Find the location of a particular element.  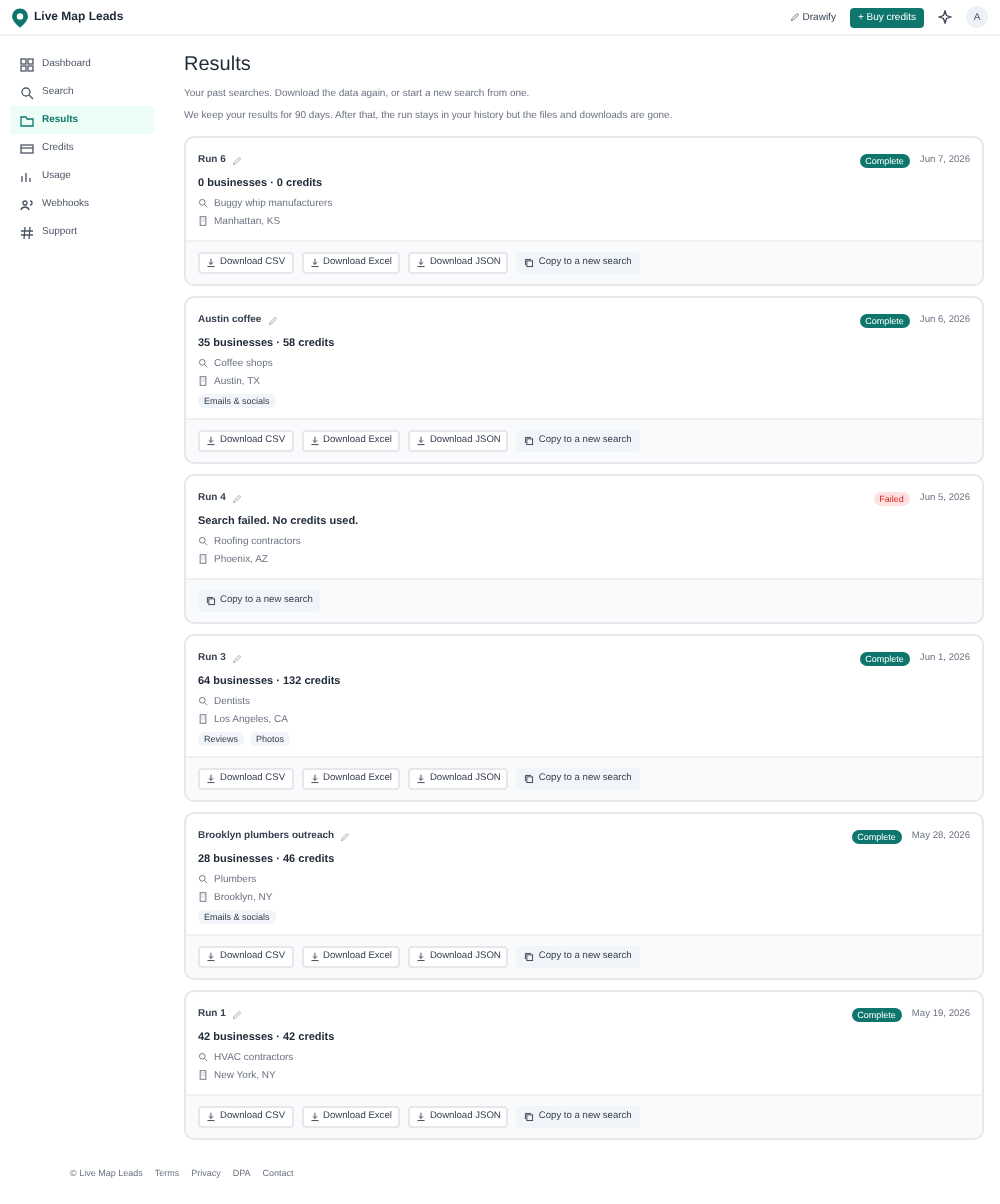

page-title: Results is located at coordinates (218, 65).